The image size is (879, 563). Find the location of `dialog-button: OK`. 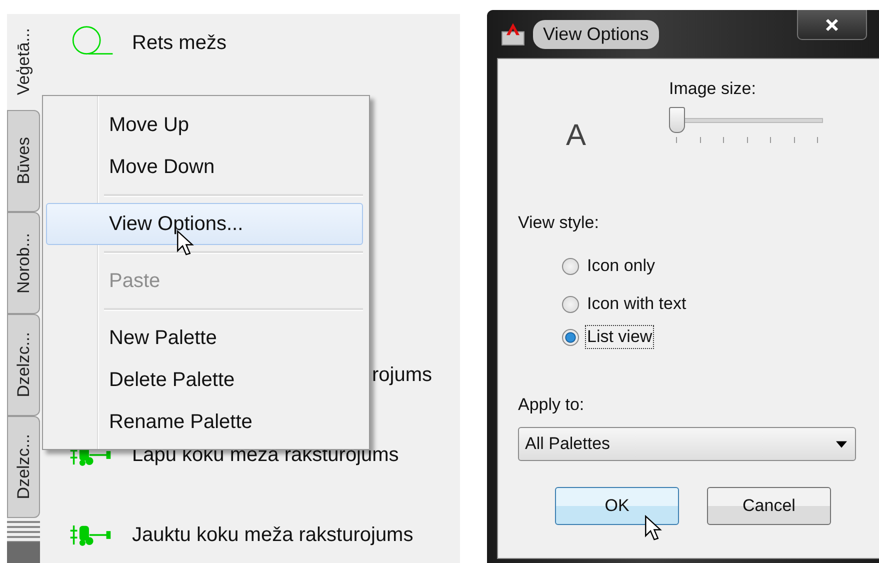

dialog-button: OK is located at coordinates (617, 506).